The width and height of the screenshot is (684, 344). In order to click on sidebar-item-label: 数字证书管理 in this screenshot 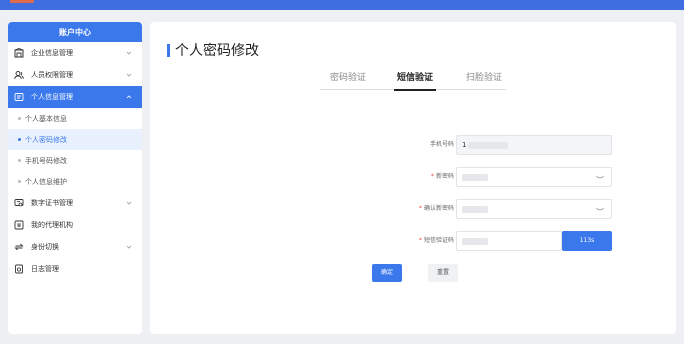, I will do `click(52, 203)`.